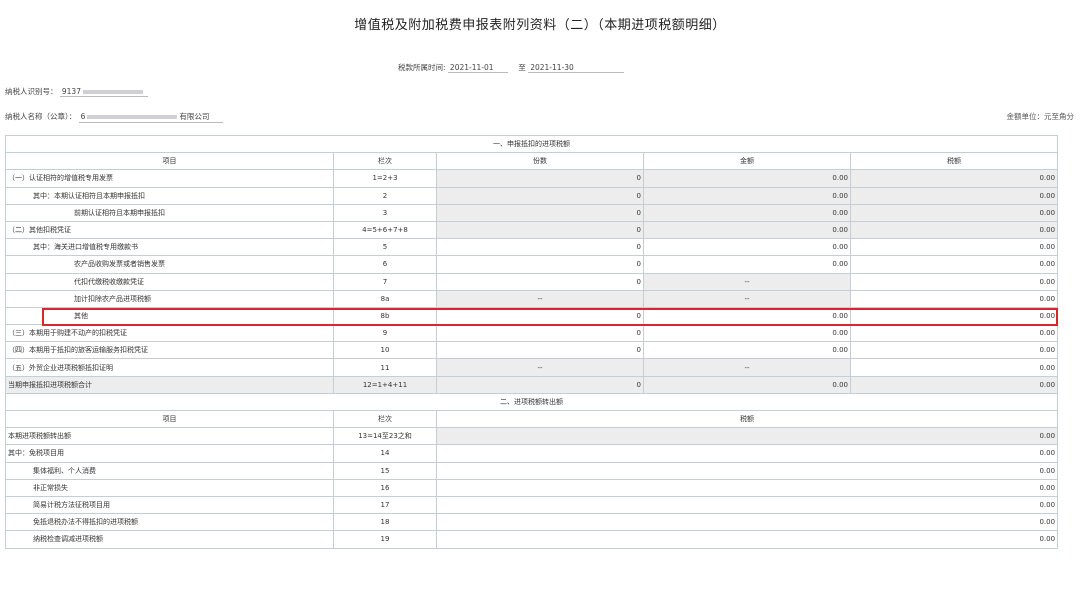  Describe the element at coordinates (522, 67) in the screenshot. I see `period-to-label: 至` at that location.